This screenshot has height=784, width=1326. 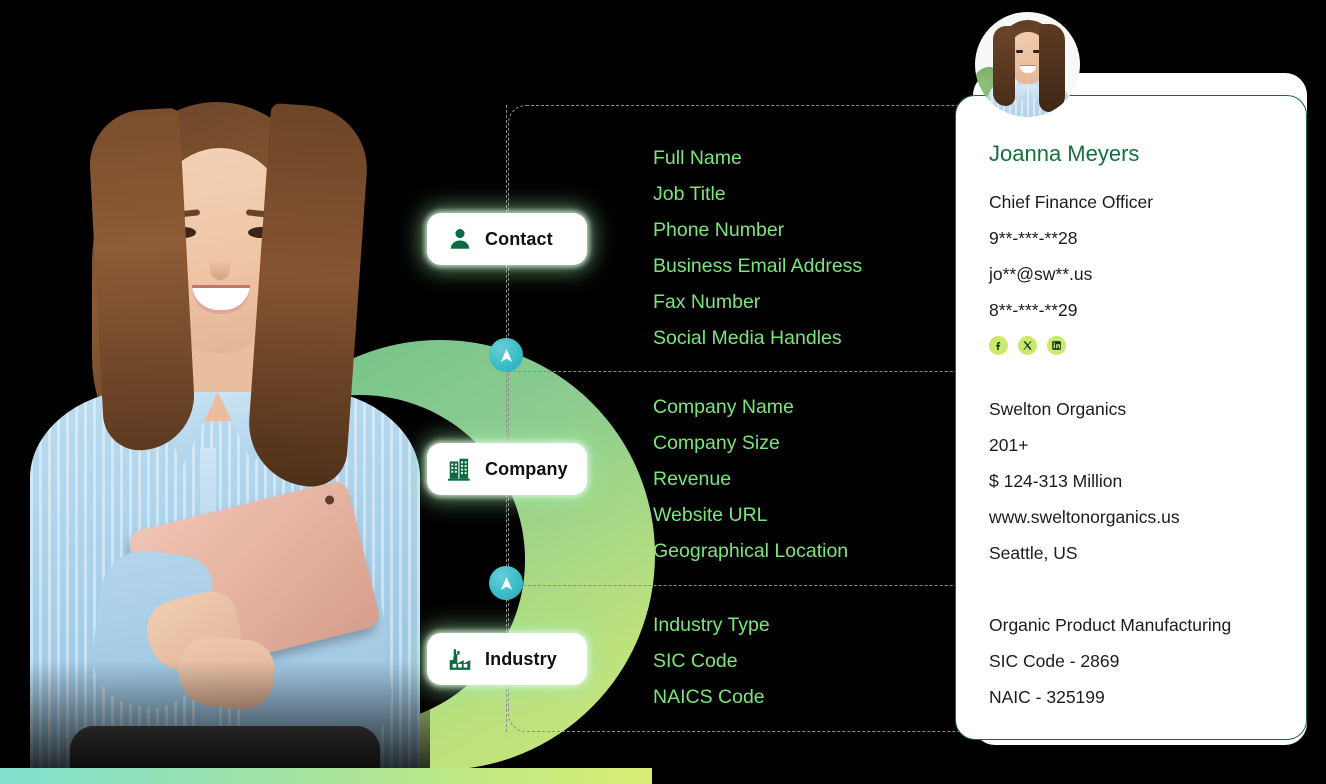 I want to click on category-pill-industry: Industry, so click(x=507, y=659).